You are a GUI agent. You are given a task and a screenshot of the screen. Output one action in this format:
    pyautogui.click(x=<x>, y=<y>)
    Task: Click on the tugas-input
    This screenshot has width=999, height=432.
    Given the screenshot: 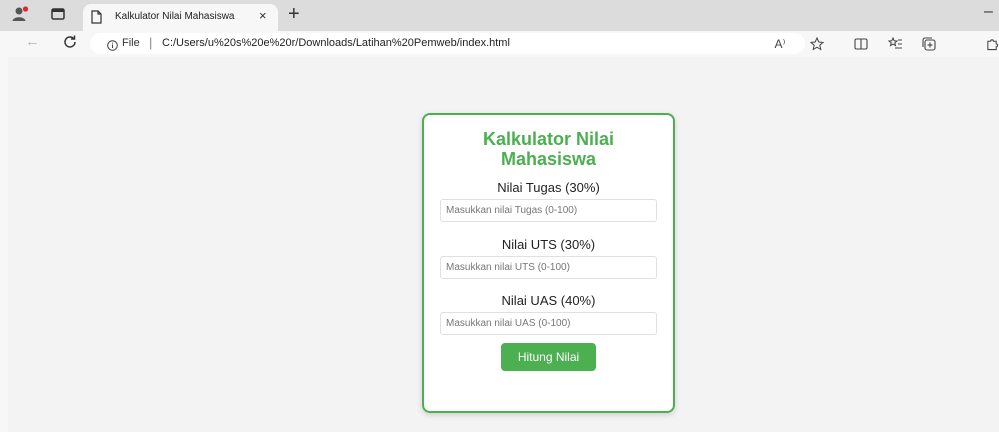 What is the action you would take?
    pyautogui.click(x=548, y=210)
    